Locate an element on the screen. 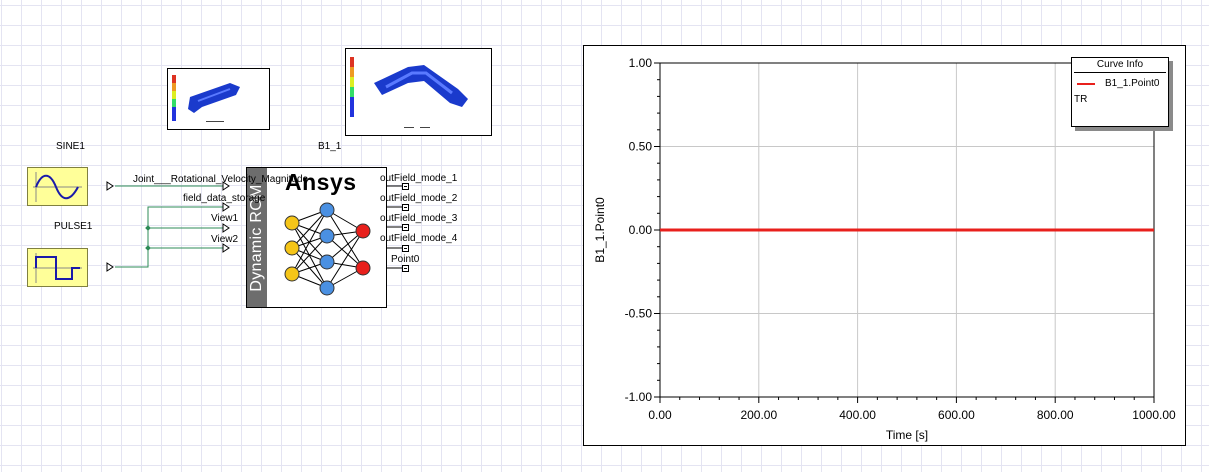 The image size is (1209, 472). y-tick-label: 0.50 is located at coordinates (641, 147).